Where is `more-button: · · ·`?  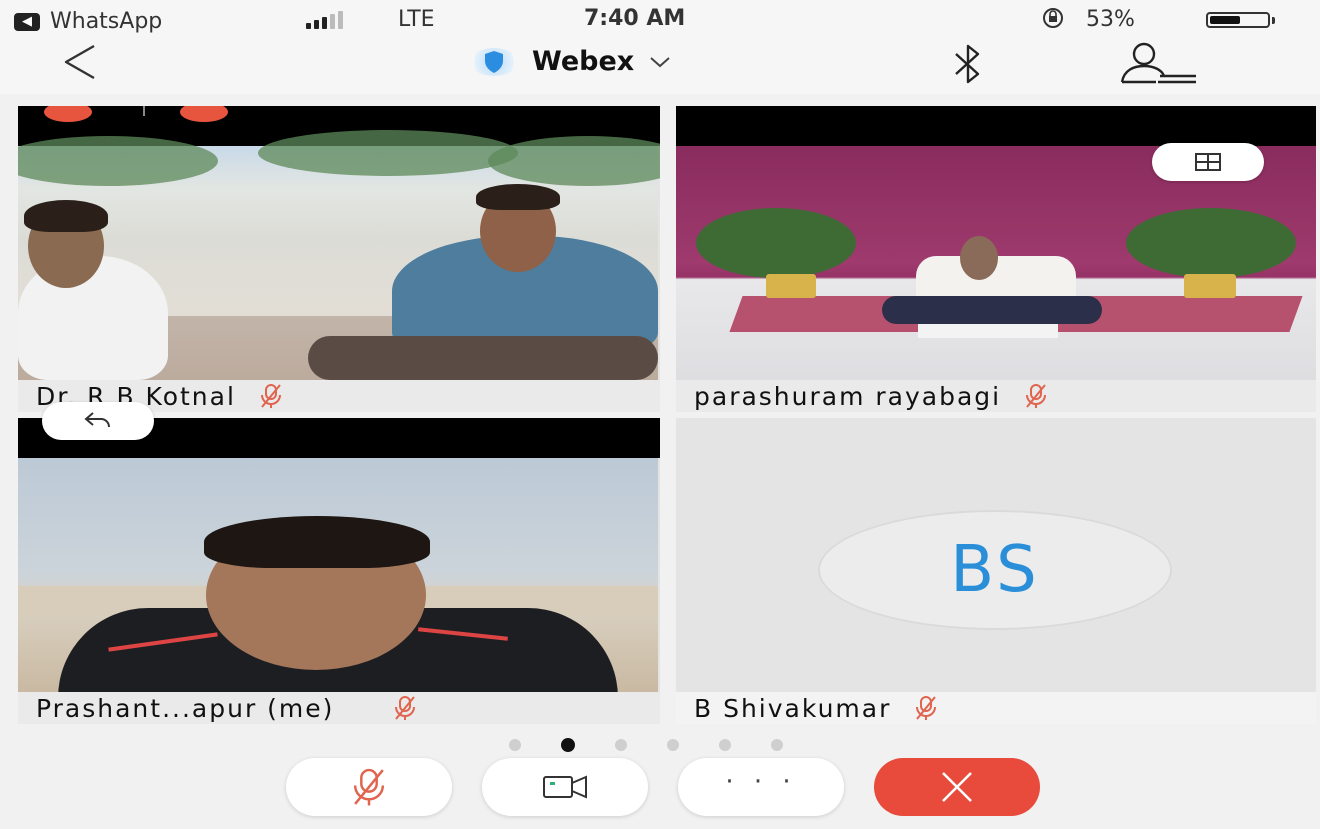 more-button: · · · is located at coordinates (761, 787).